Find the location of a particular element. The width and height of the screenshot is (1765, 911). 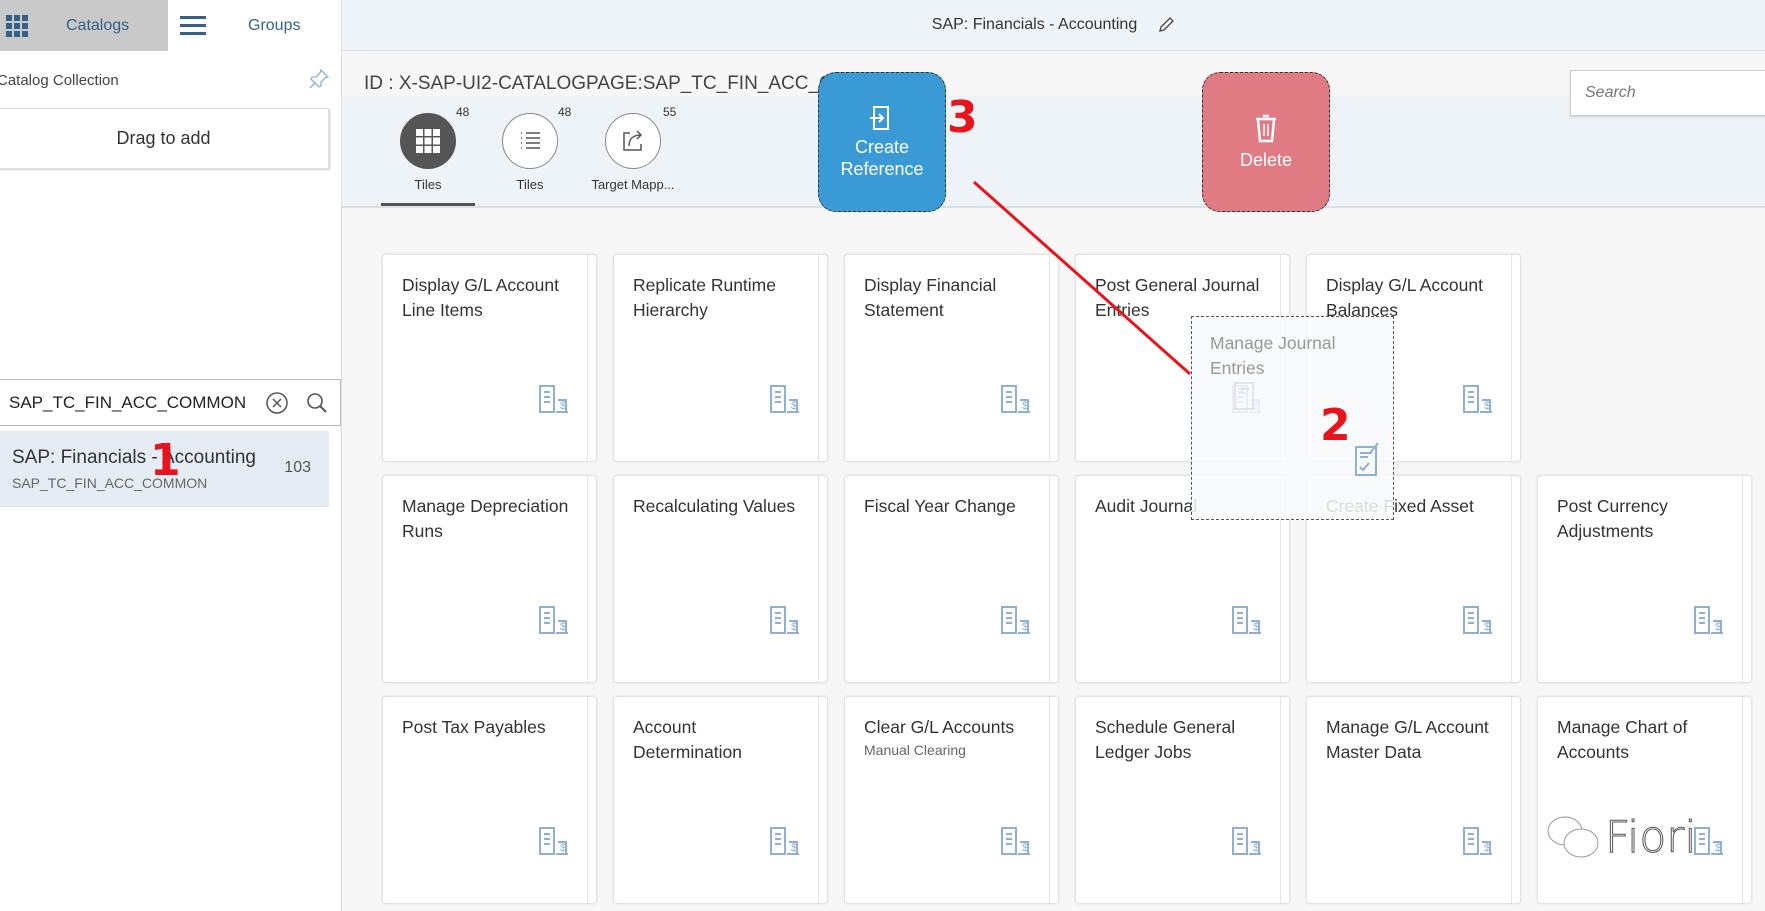

tab-catalogs-label: Catalogs is located at coordinates (98, 25).